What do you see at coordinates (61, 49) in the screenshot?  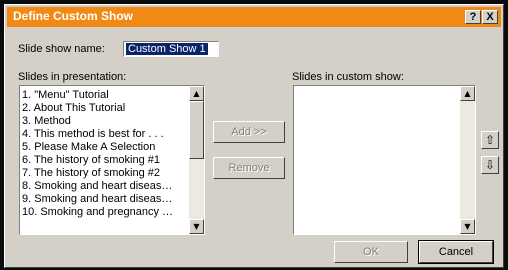 I see `show-name-label: Slide show name:` at bounding box center [61, 49].